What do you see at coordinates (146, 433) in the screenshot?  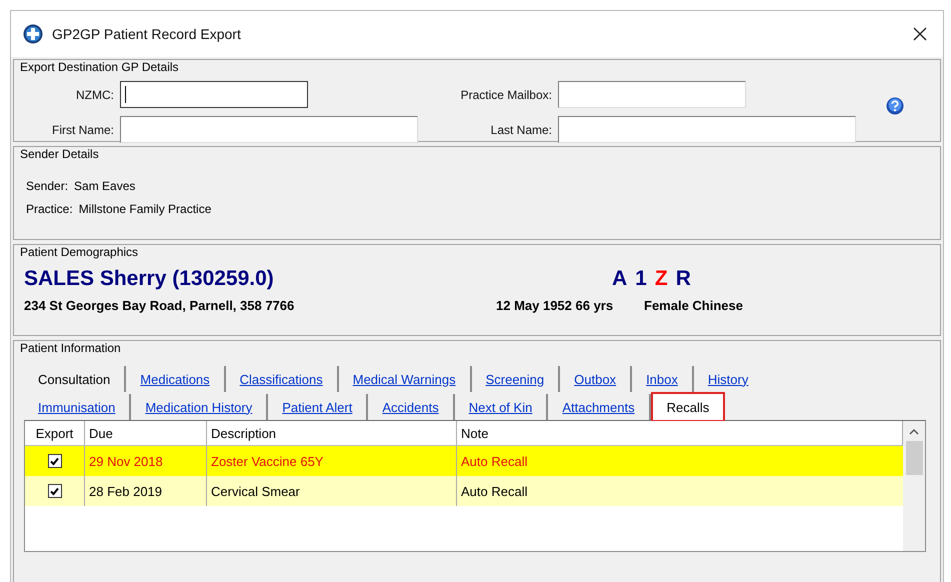 I see `column-header: Due` at bounding box center [146, 433].